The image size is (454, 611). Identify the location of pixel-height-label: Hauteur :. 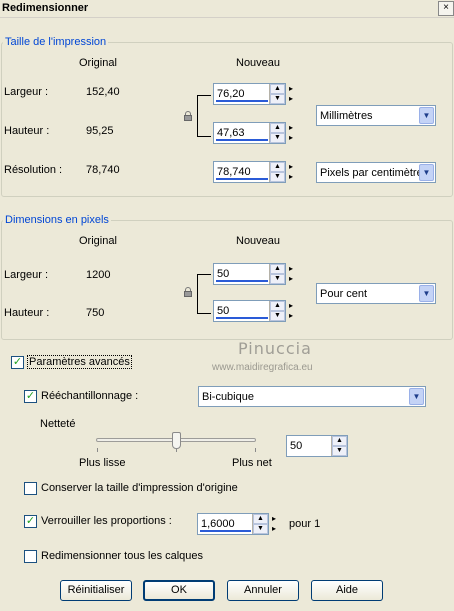
(27, 313).